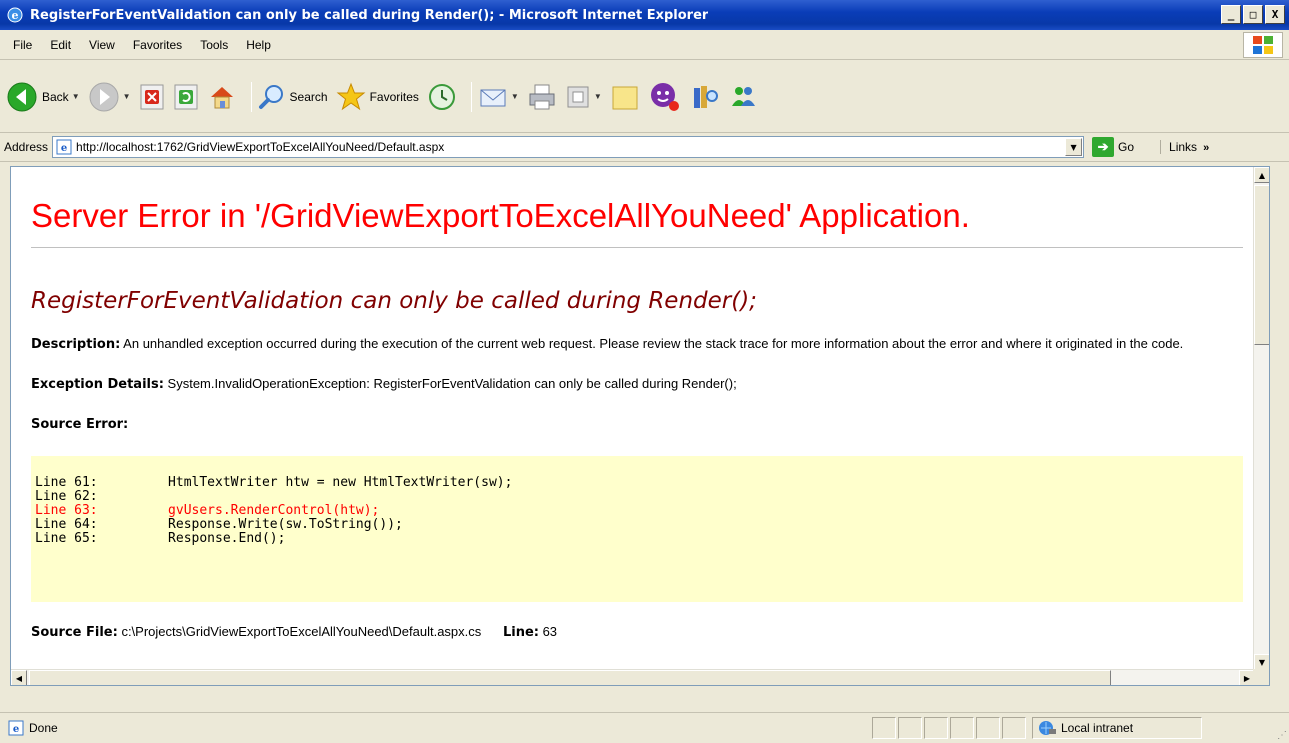  Describe the element at coordinates (1282, 735) in the screenshot. I see `resize-grip-icon: ⋰` at that location.